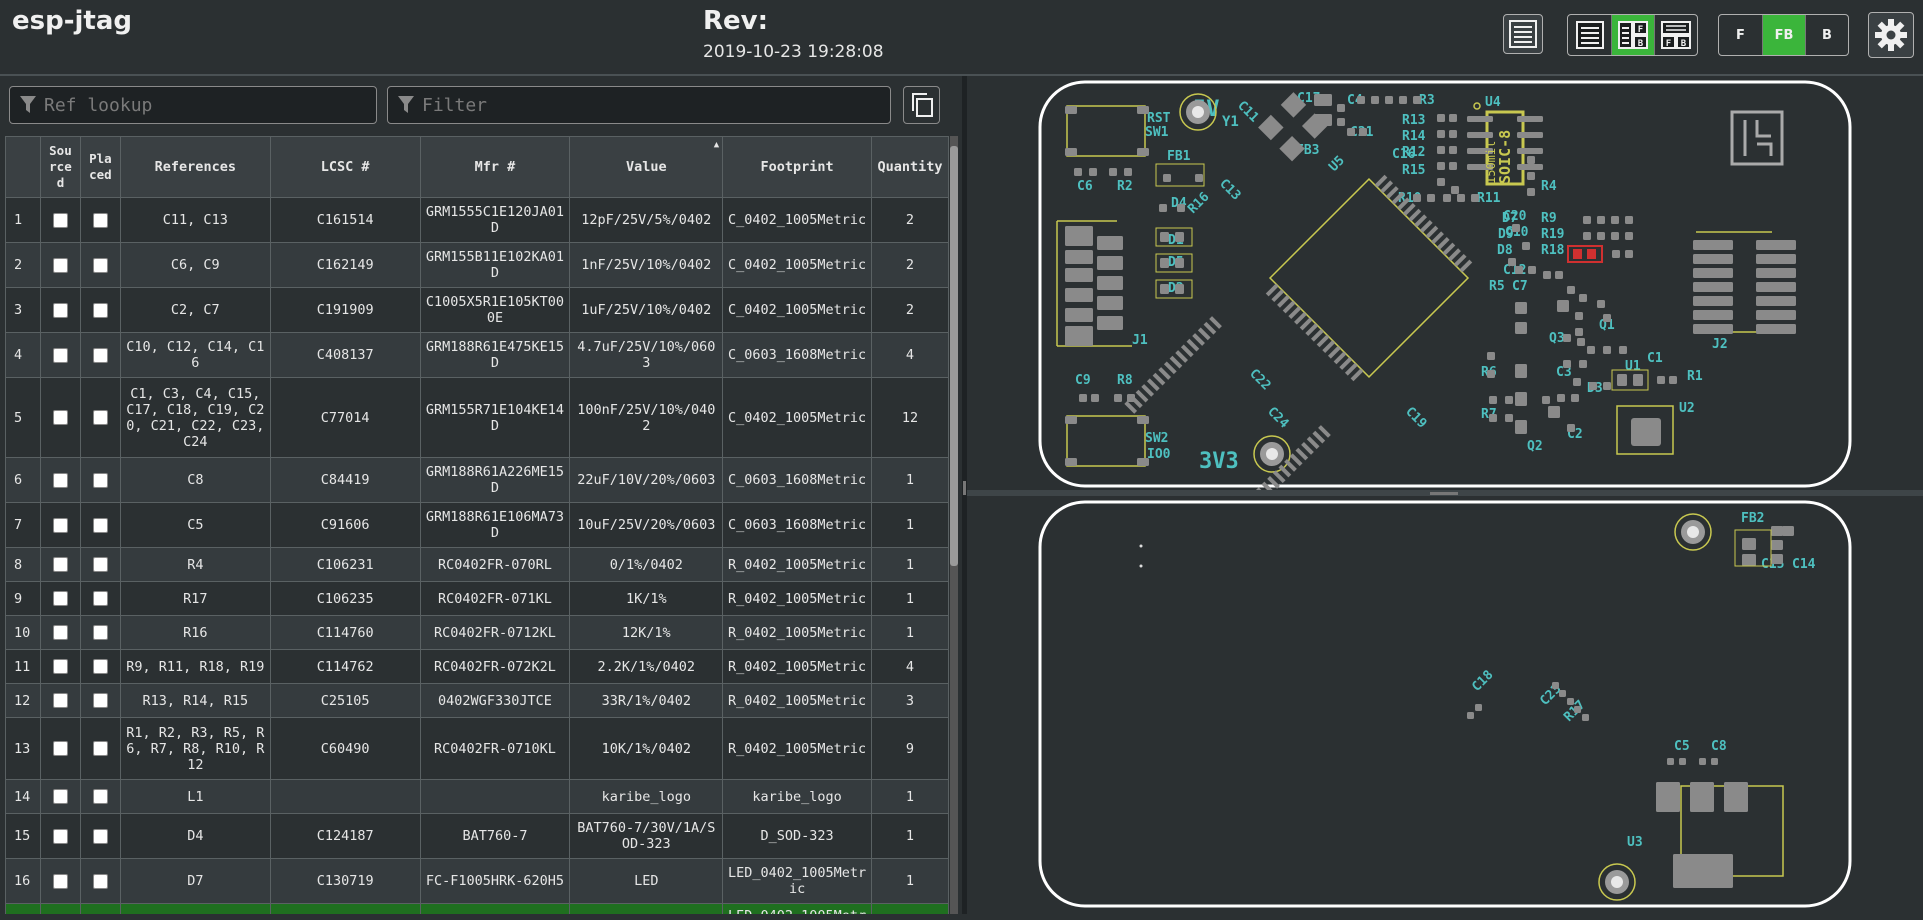 The height and width of the screenshot is (920, 1923). What do you see at coordinates (60, 167) in the screenshot?
I see `col-sourced-header: Sou rce d` at bounding box center [60, 167].